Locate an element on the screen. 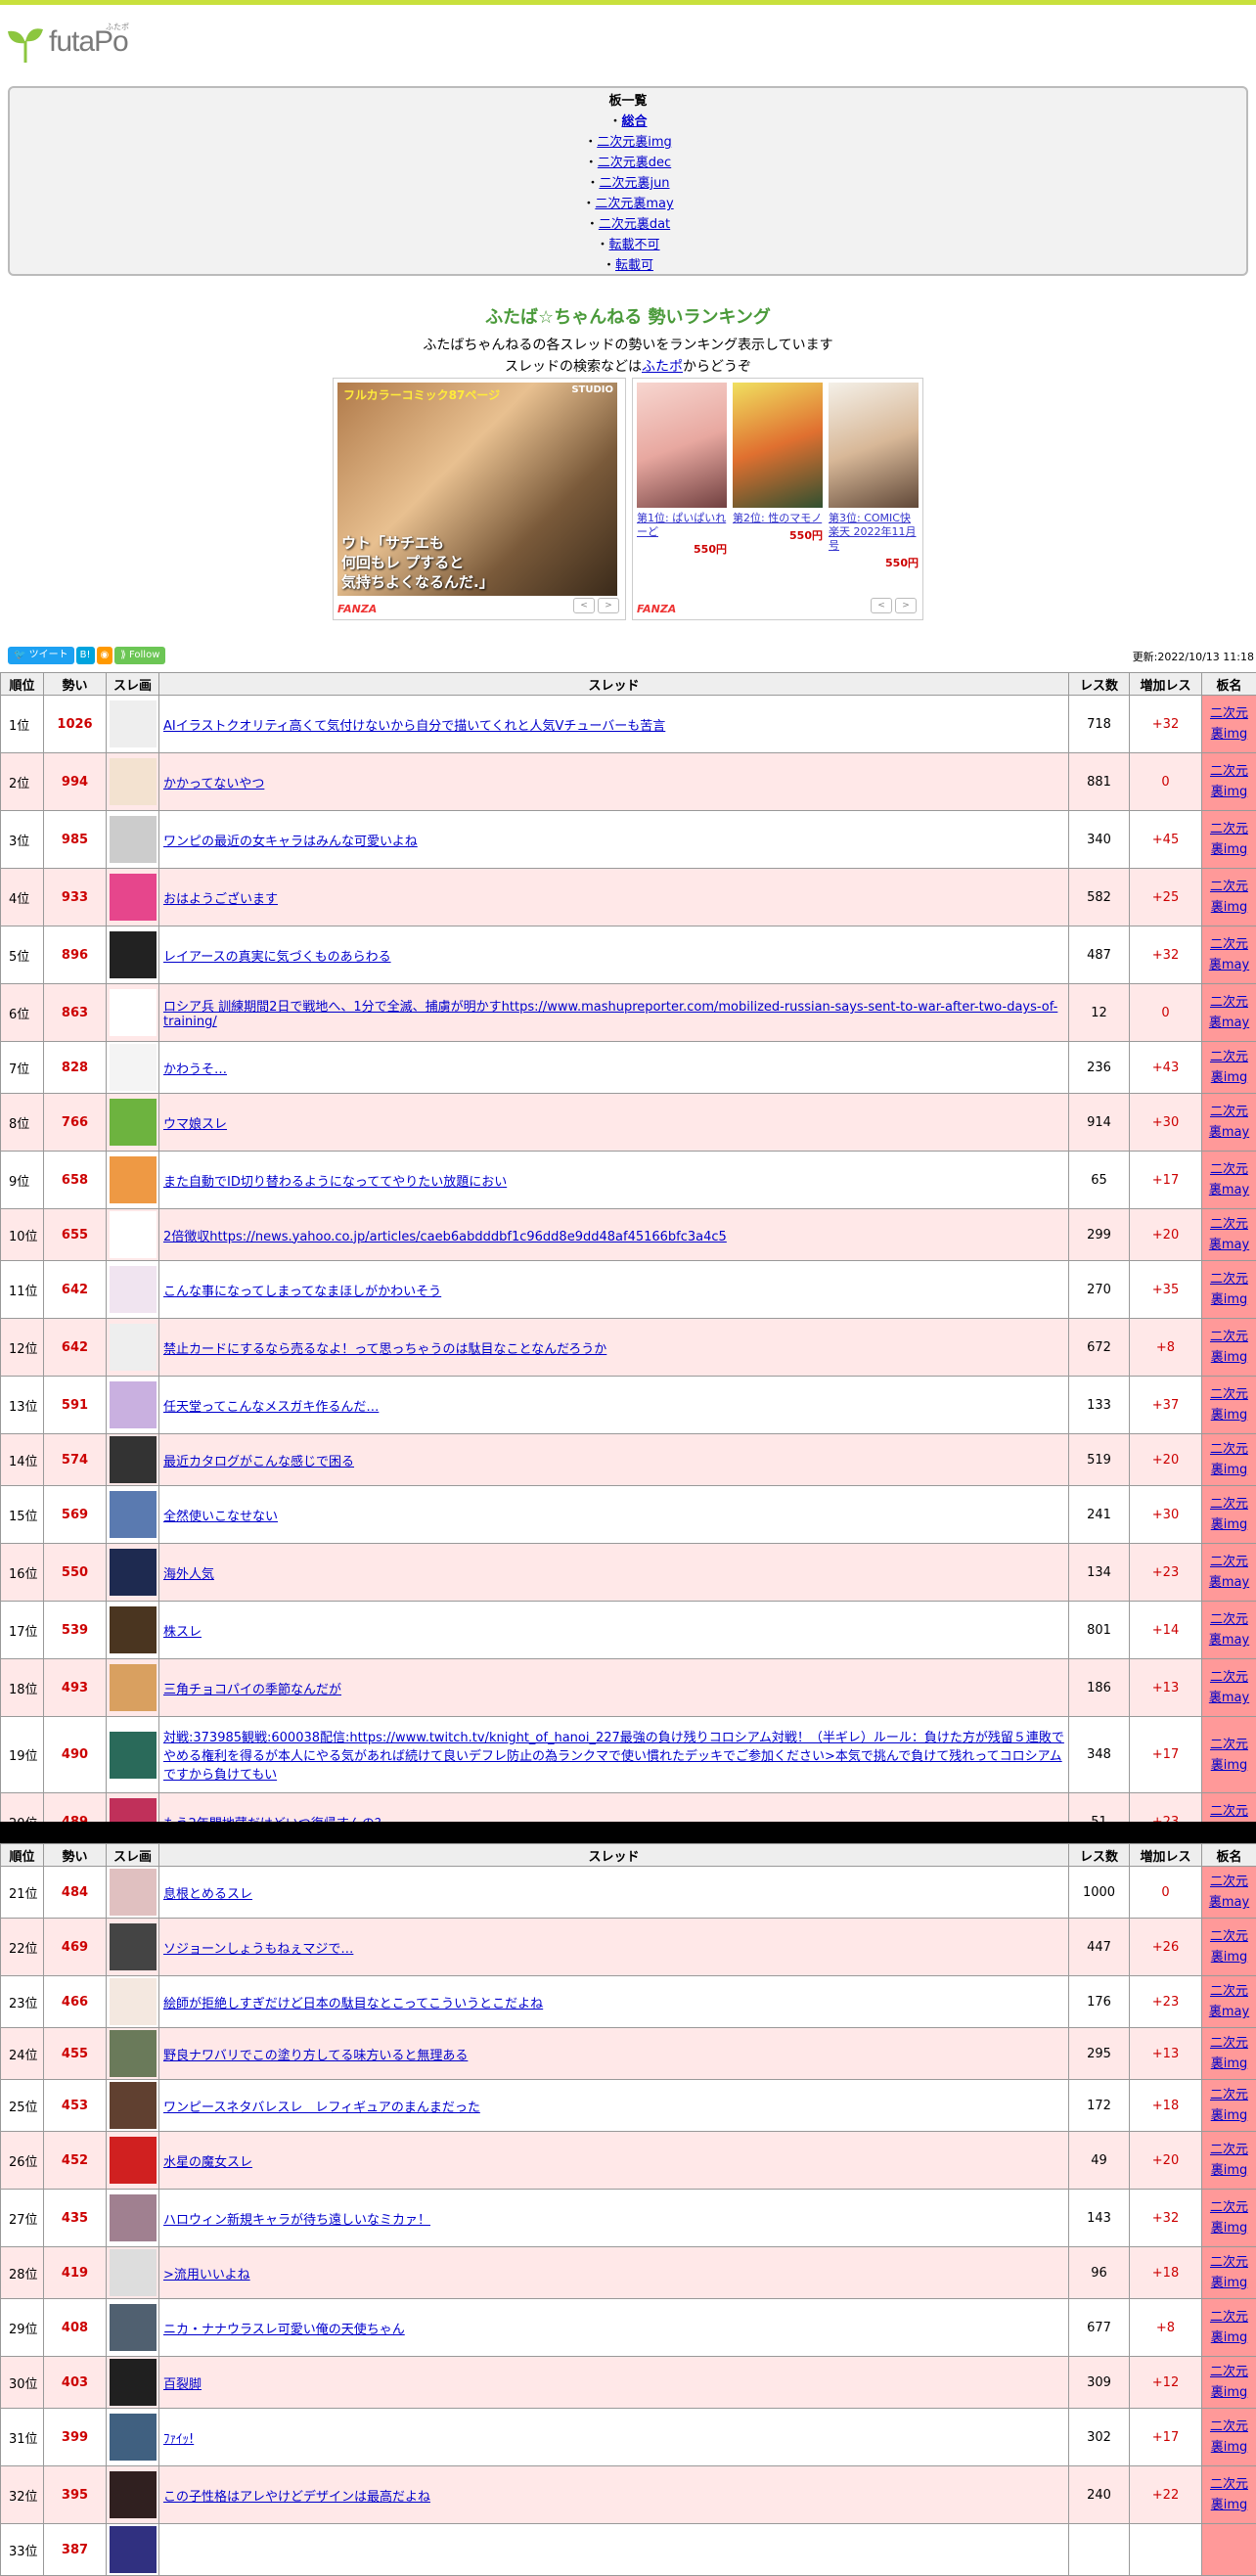 Image resolution: width=1256 pixels, height=2576 pixels. feedly-follow-button: ⟫ Follow is located at coordinates (140, 655).